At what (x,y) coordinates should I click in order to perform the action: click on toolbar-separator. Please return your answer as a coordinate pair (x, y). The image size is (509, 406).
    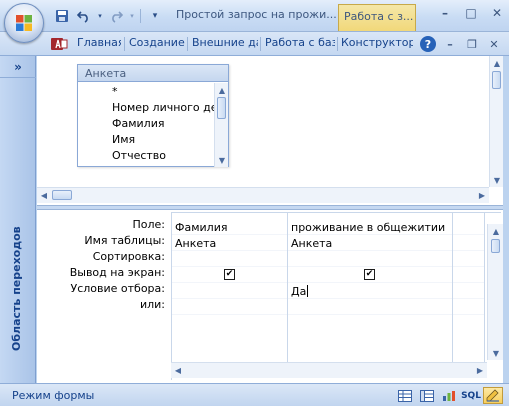
    Looking at the image, I should click on (140, 16).